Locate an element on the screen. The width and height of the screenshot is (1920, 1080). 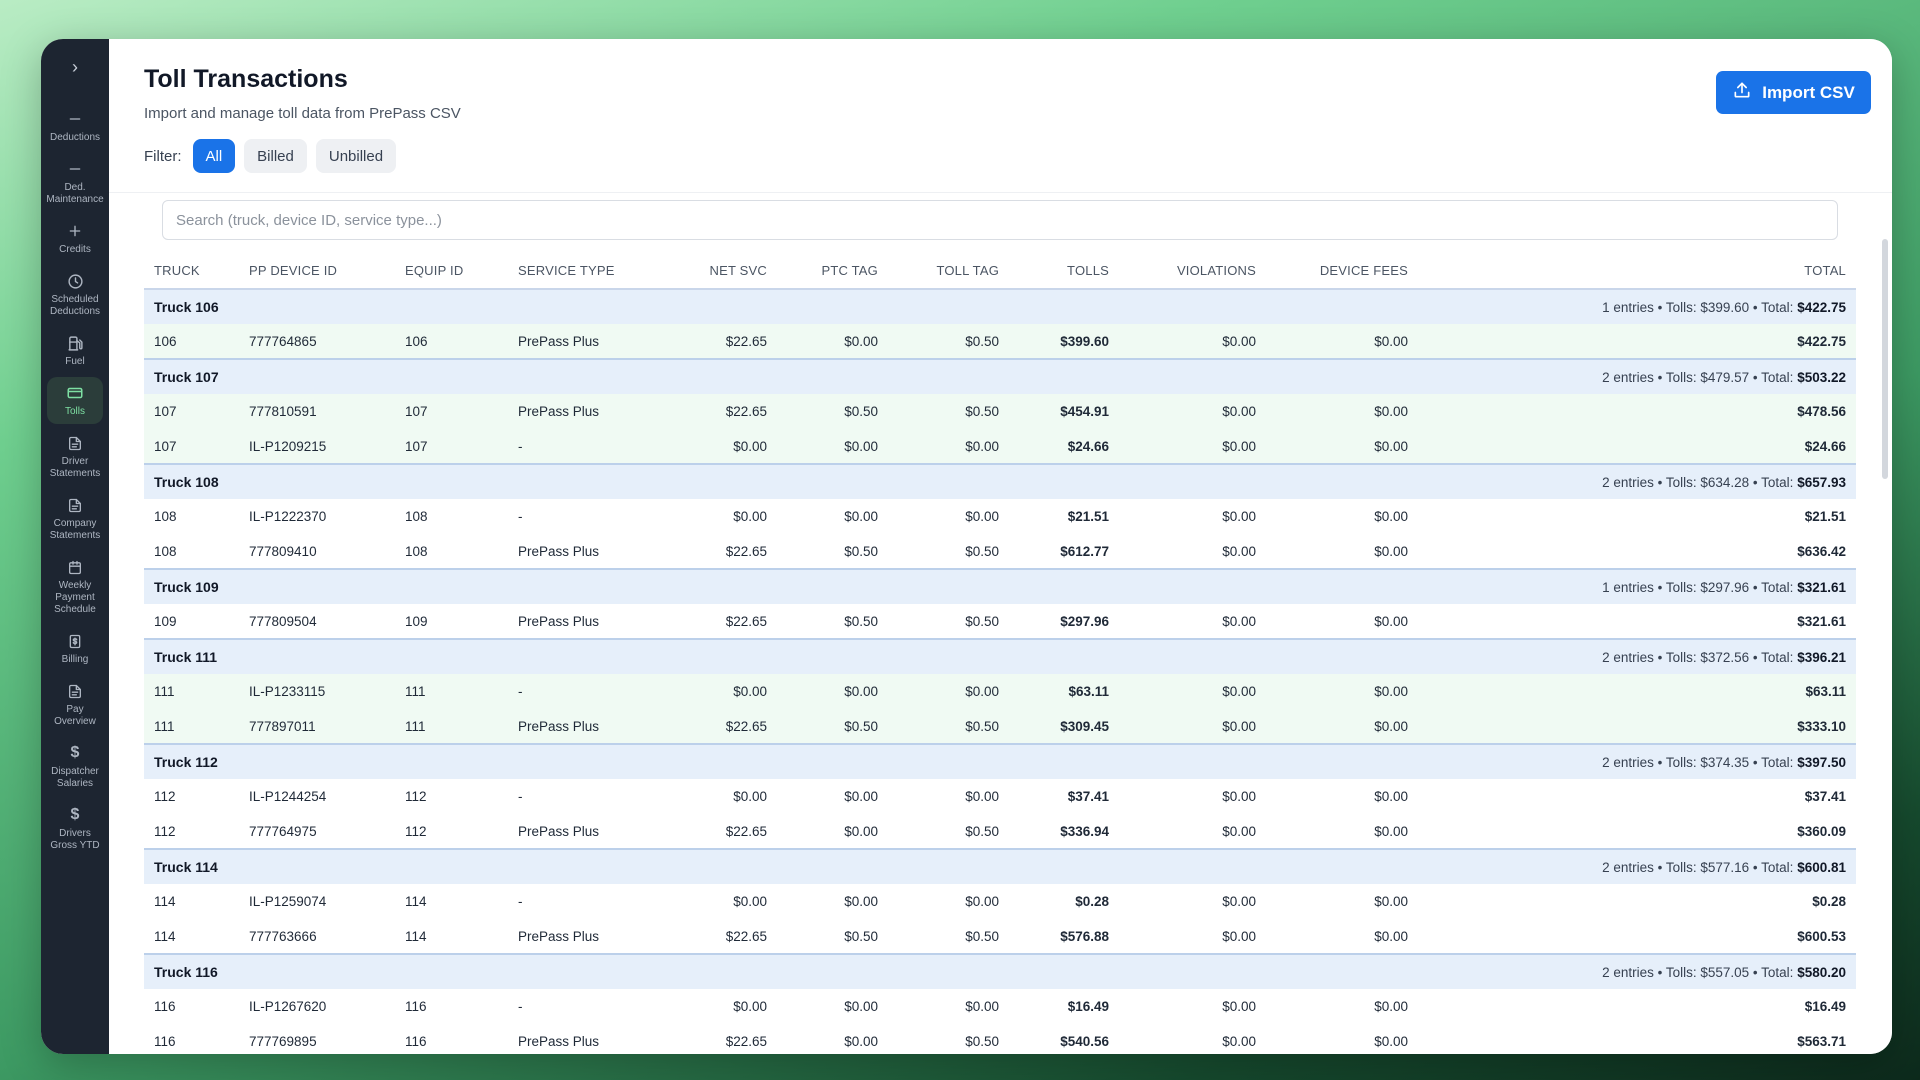
cell-tolls: $37.41 is located at coordinates (1064, 796).